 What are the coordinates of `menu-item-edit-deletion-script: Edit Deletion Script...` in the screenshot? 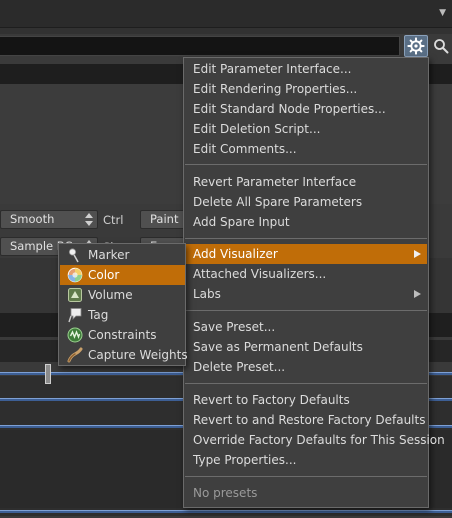 It's located at (306, 129).